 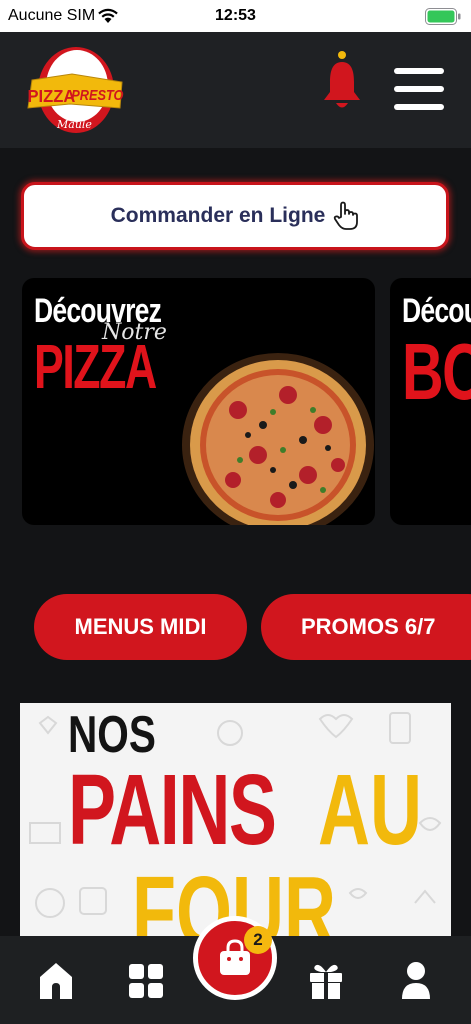 I want to click on category-pill-promos: PROMOS 6/7, so click(x=366, y=627).